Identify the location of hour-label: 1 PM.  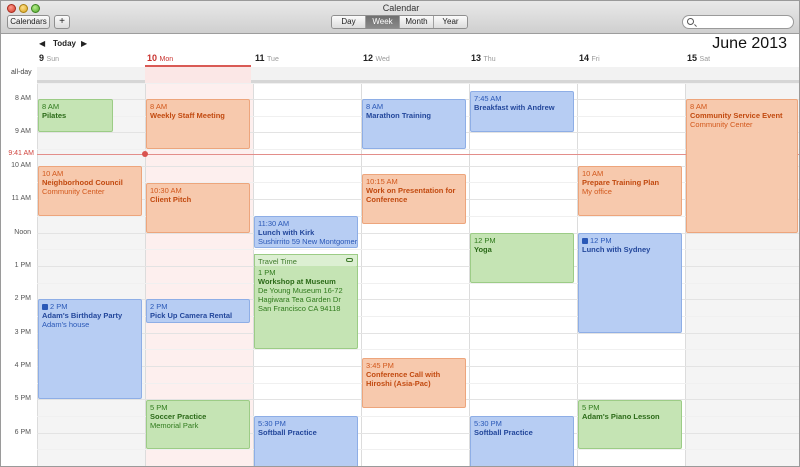
(22, 265).